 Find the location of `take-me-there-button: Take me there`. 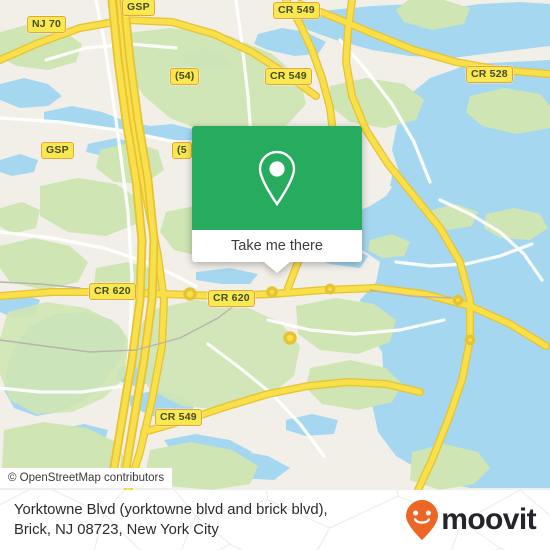

take-me-there-button: Take me there is located at coordinates (277, 246).